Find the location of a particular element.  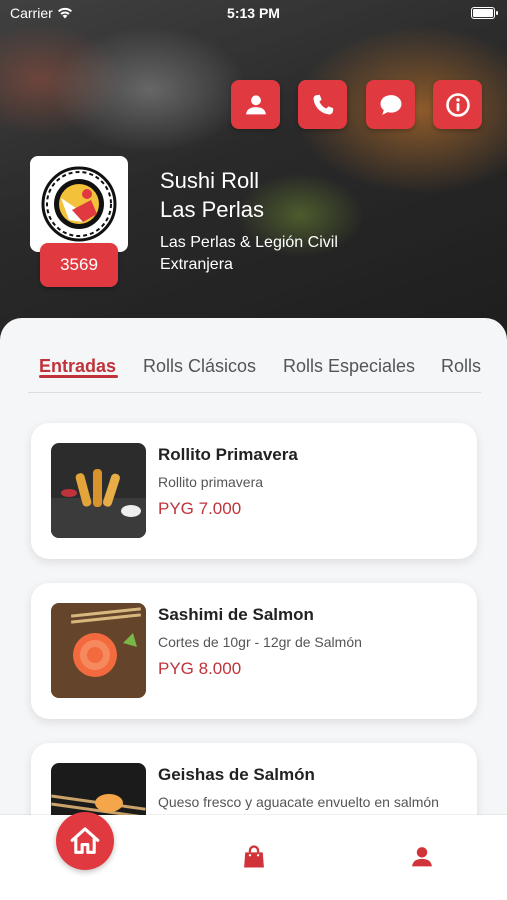

home-button is located at coordinates (85, 841).